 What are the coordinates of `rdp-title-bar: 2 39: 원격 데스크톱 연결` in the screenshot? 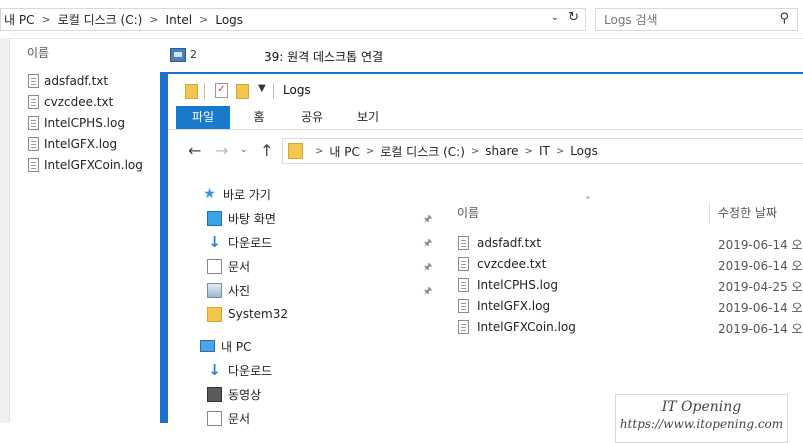 It's located at (481, 56).